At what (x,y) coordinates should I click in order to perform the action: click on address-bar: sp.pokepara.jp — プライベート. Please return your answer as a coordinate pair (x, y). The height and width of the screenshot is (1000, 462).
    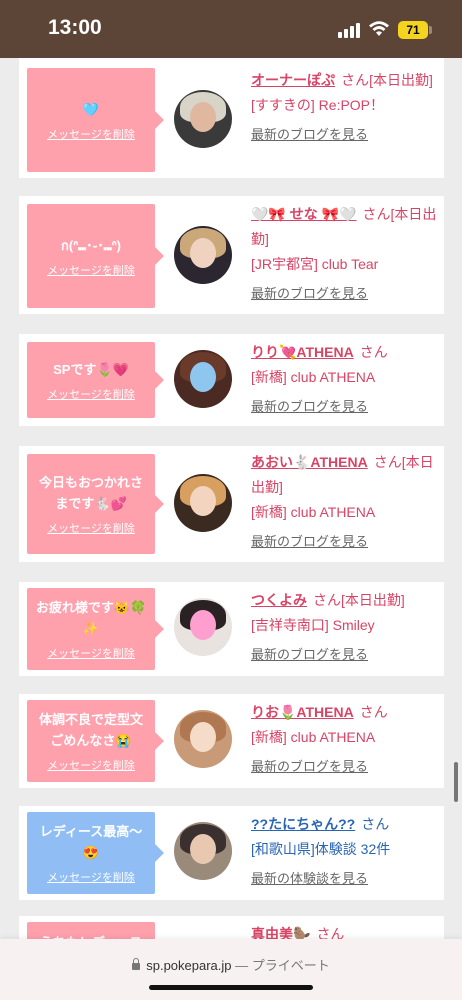
    Looking at the image, I should click on (231, 964).